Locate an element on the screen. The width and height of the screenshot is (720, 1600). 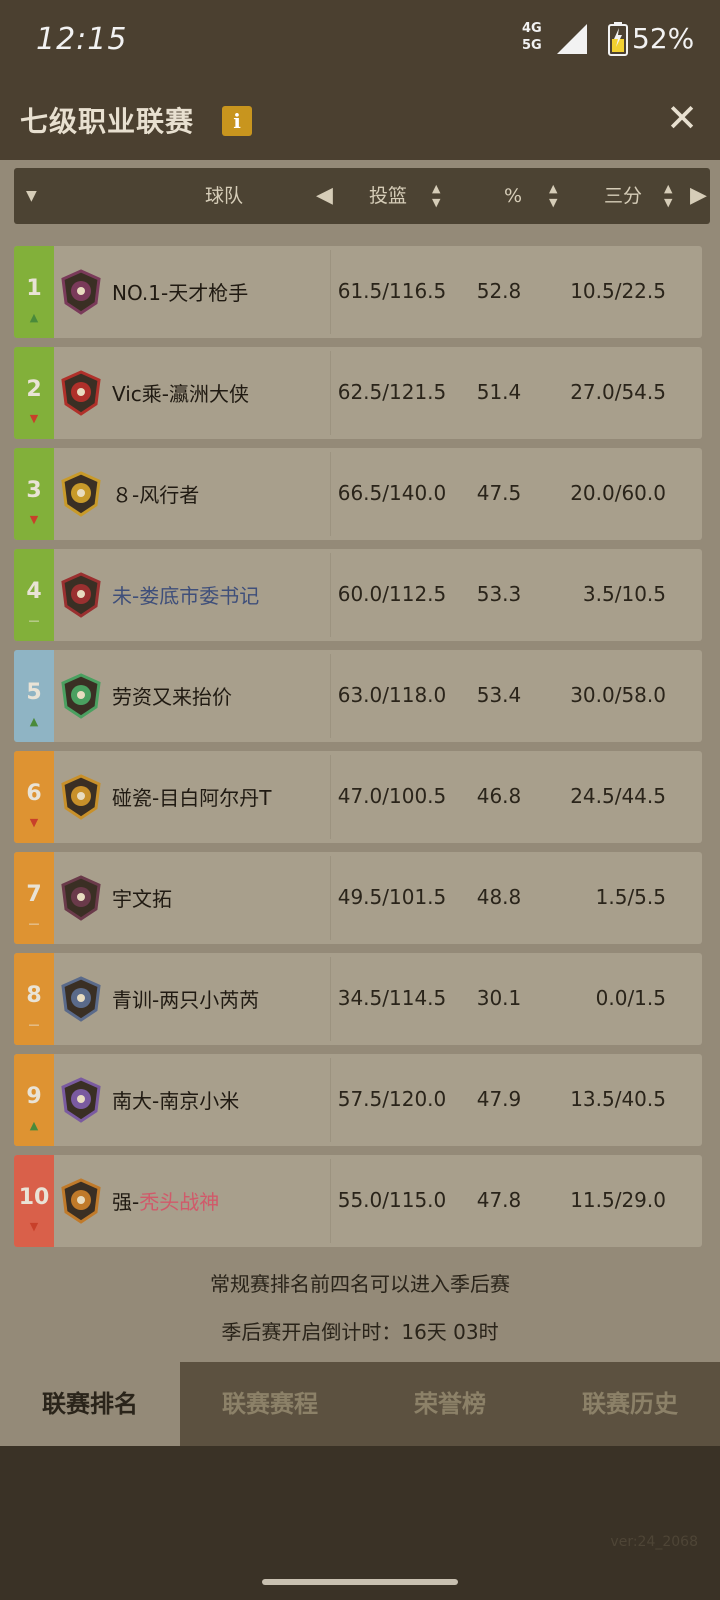
table-row: 8 — 青训-两只小芮芮 34.5/114.5 30.1 0.0/1.5 is located at coordinates (358, 999).